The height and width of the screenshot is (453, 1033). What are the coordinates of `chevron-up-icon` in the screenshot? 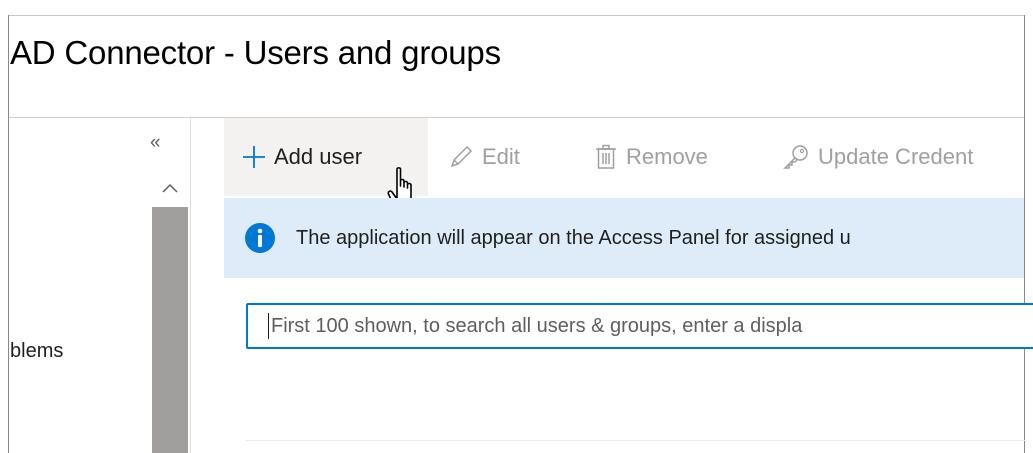 It's located at (170, 188).